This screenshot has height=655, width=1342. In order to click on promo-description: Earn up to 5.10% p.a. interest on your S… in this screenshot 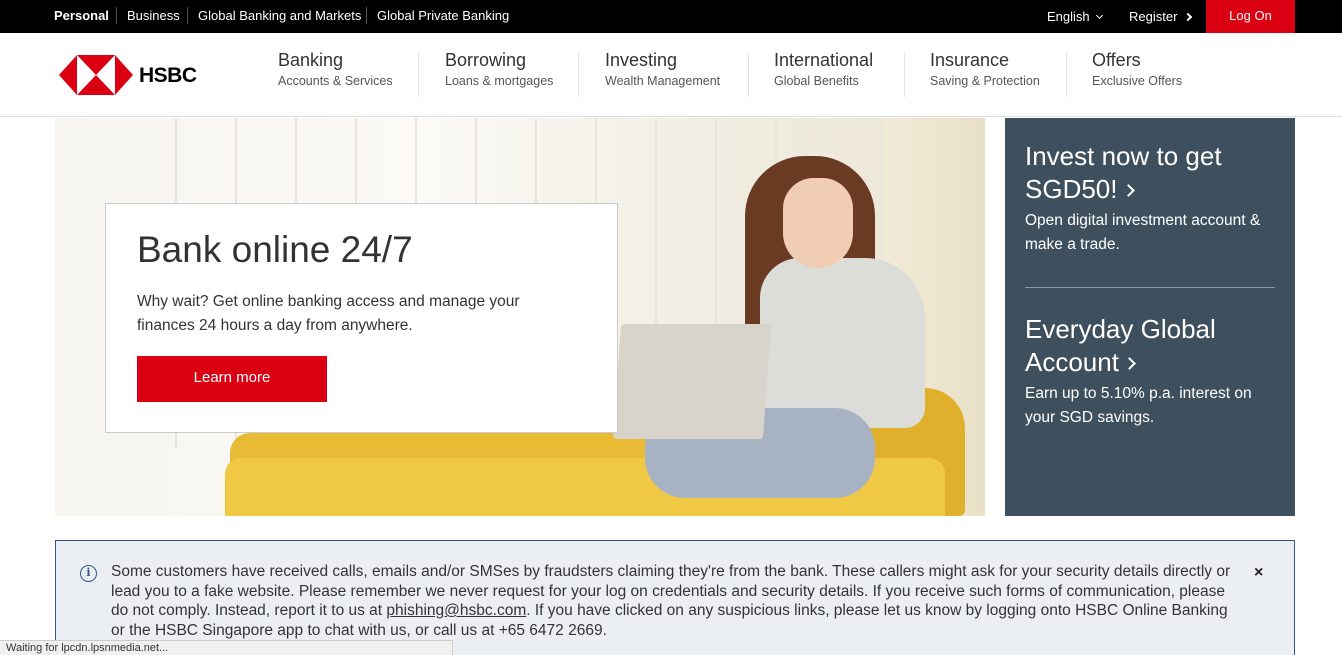, I will do `click(1138, 405)`.